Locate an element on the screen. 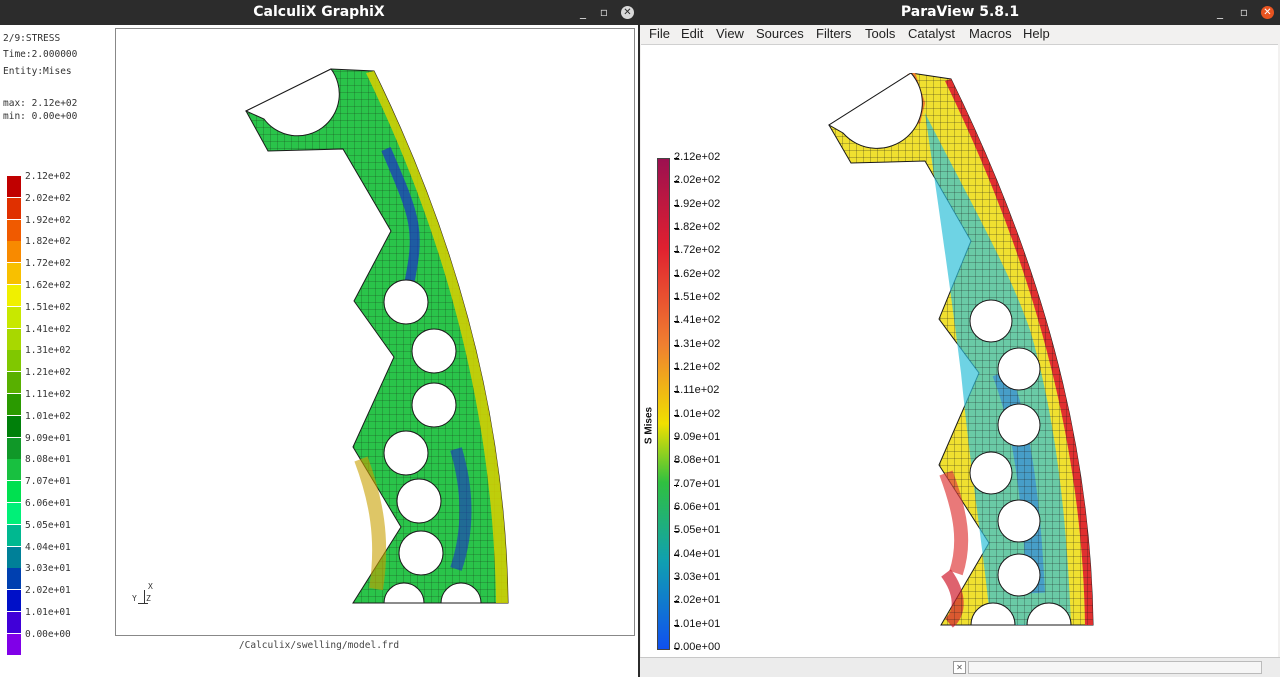 The image size is (1280, 677). colorbar-label: 0.00e+00 is located at coordinates (697, 647).